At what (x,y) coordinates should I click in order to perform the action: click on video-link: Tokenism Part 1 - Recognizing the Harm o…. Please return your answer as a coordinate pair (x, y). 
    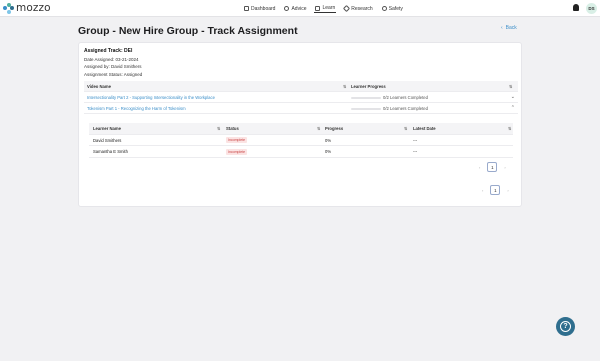
    Looking at the image, I should click on (136, 108).